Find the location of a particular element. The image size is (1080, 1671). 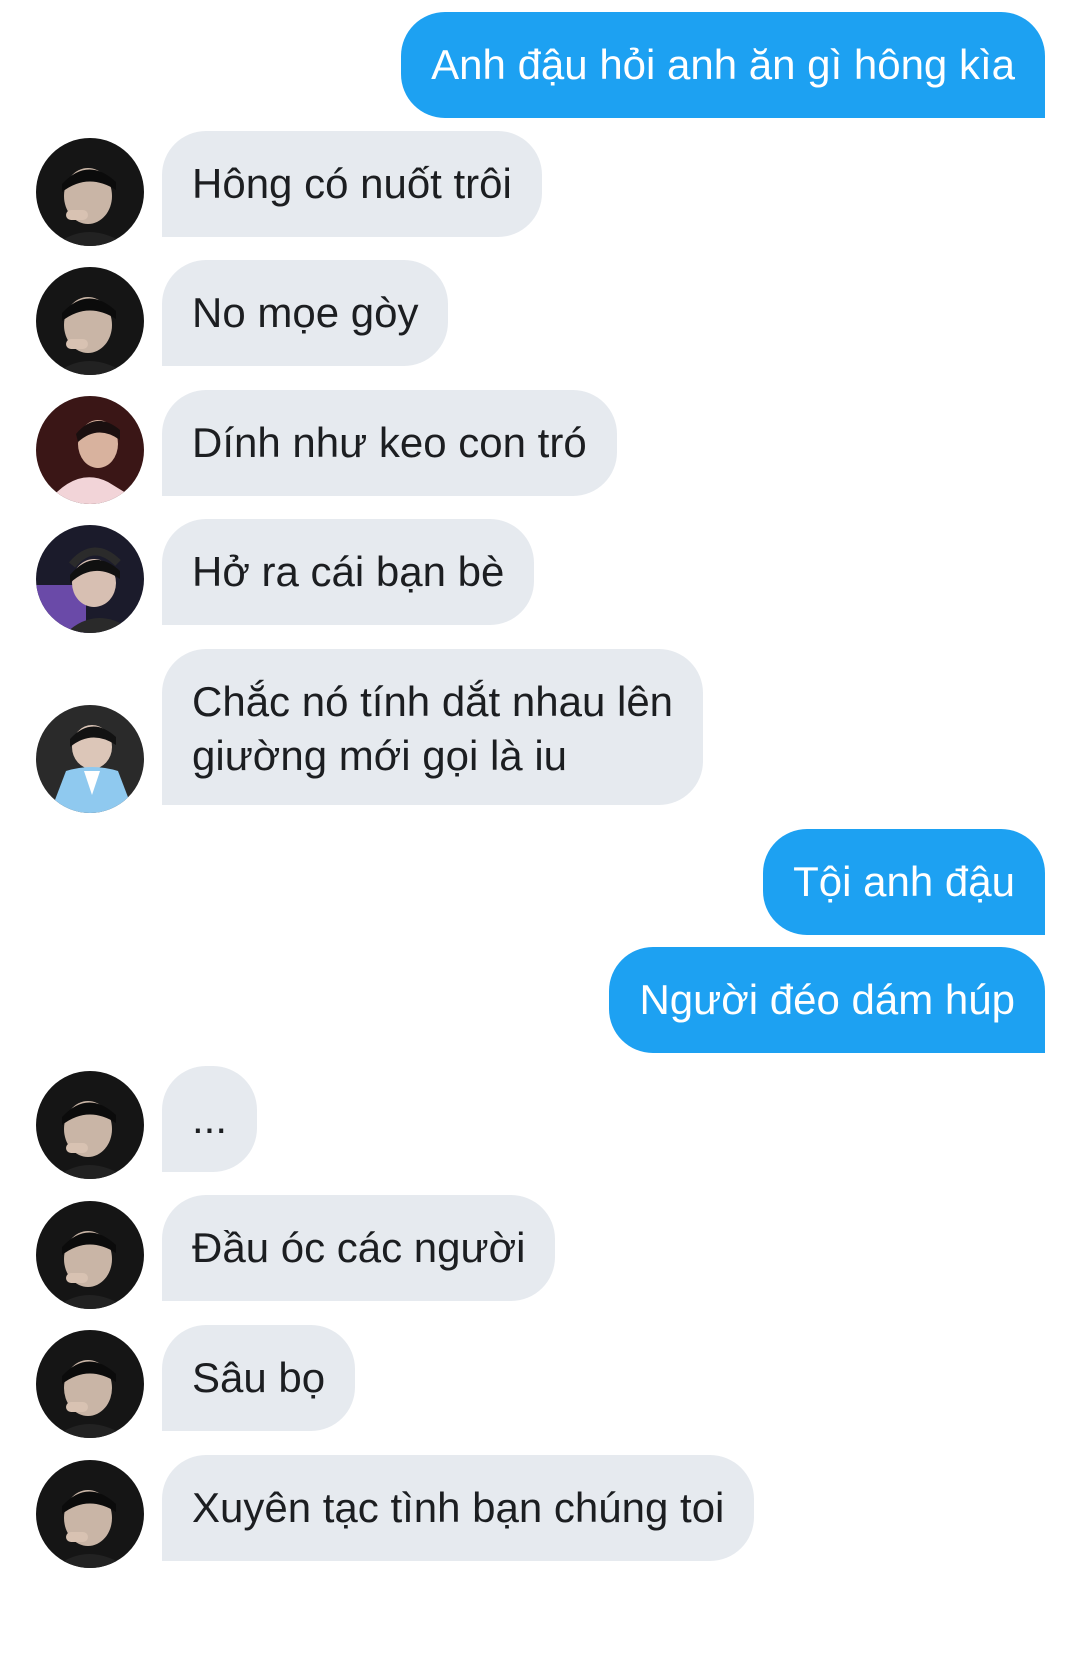

incoming-message-bubble: No mọe gòy is located at coordinates (305, 313).